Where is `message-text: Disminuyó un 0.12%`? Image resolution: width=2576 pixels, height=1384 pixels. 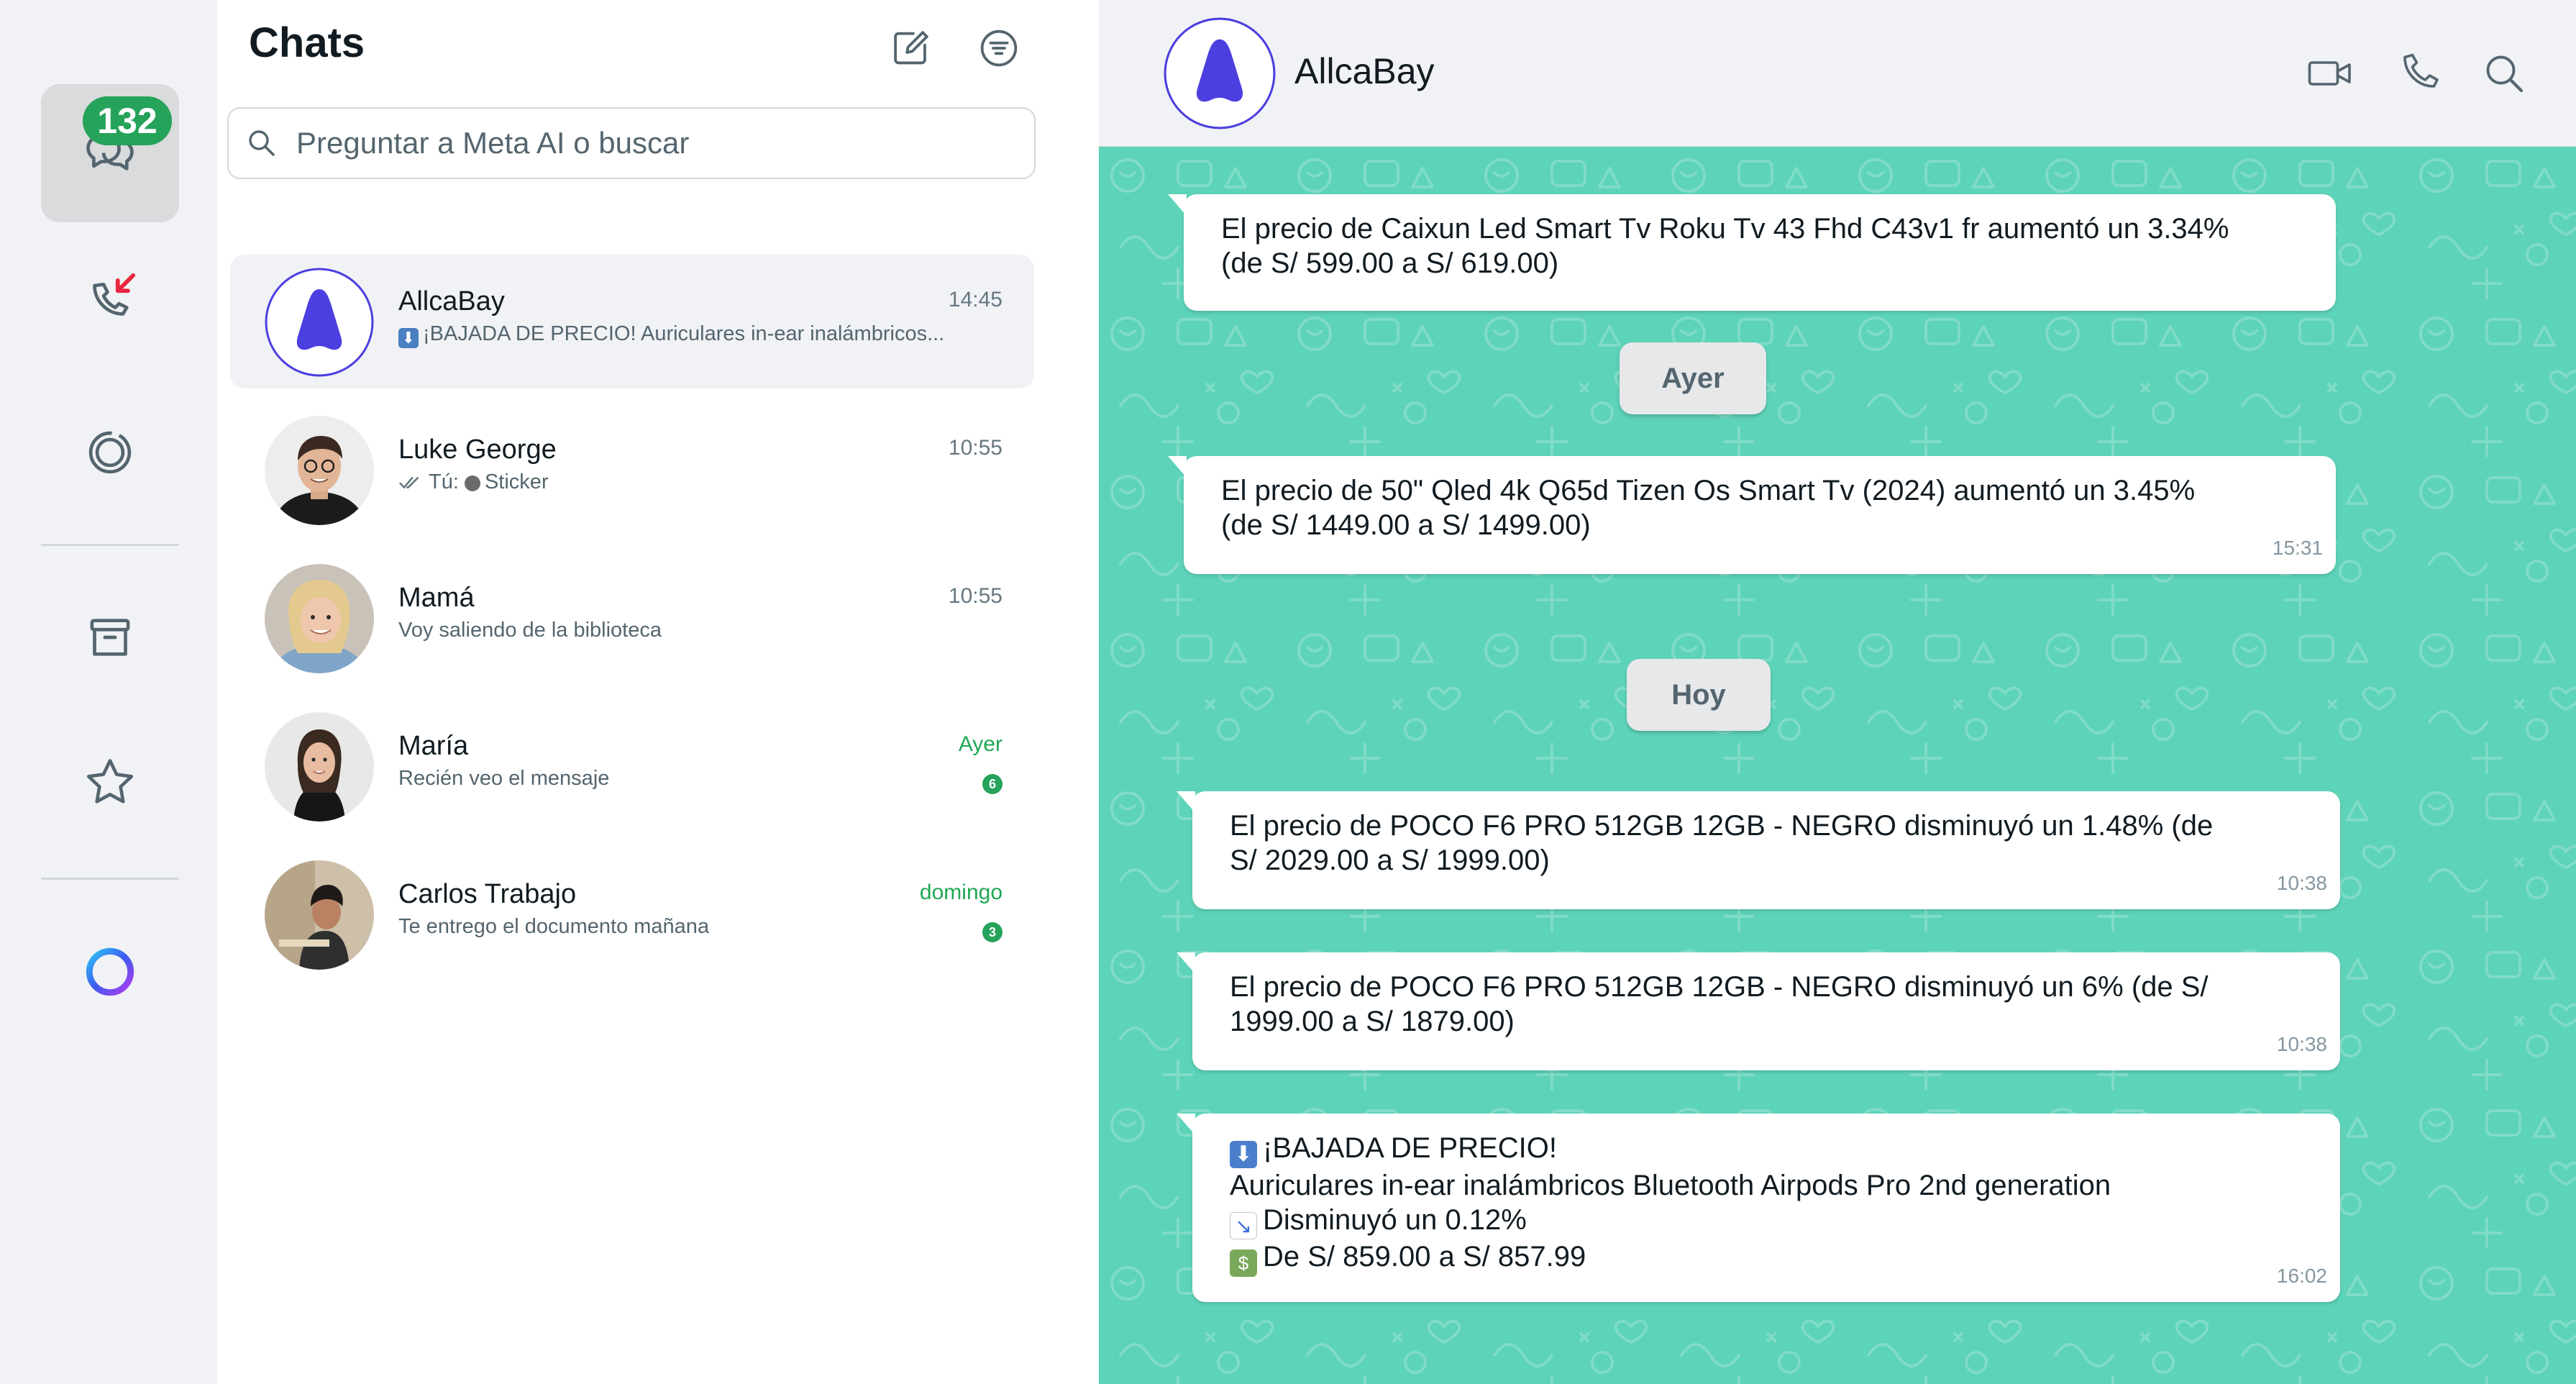 message-text: Disminuyó un 0.12% is located at coordinates (1395, 1220).